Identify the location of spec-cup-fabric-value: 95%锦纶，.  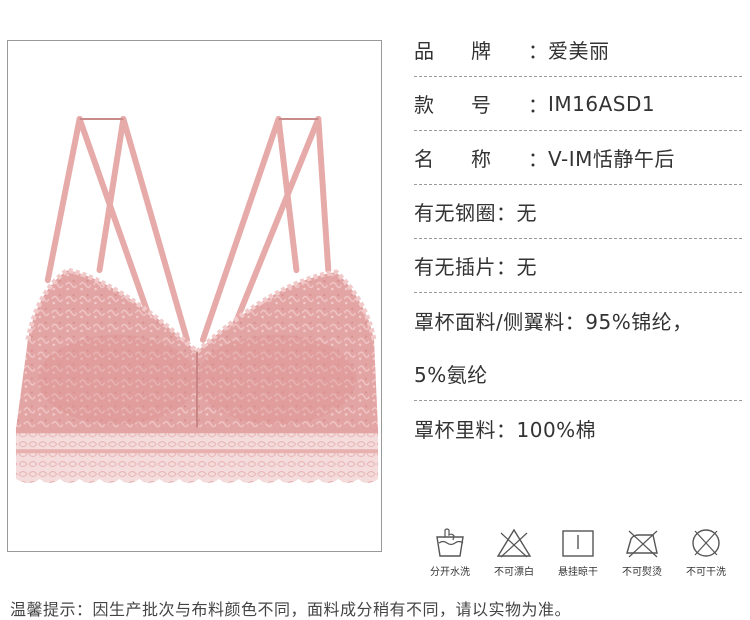
(639, 321).